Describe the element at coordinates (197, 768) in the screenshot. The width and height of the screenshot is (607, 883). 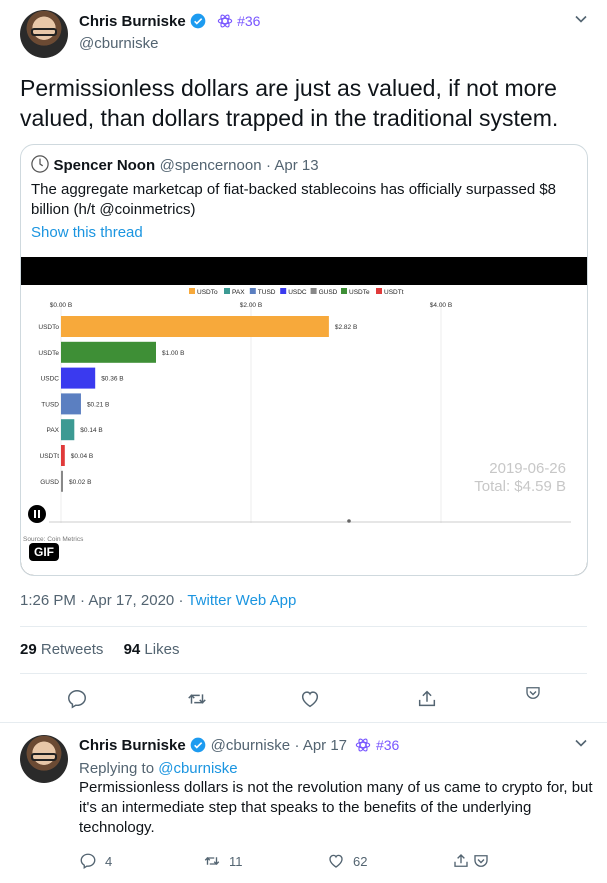
I see `replying-to-handle: @cburniske` at that location.